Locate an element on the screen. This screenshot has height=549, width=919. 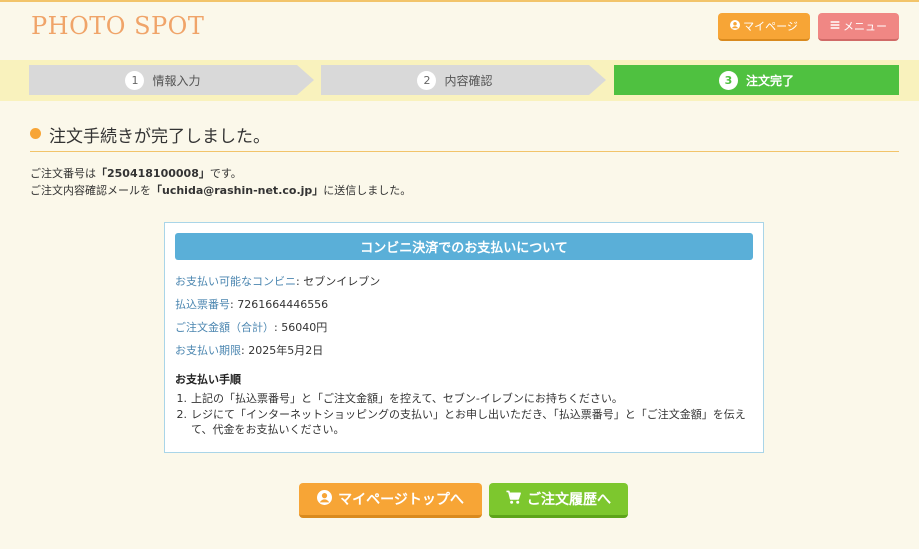
step-complete-active: 3 注文完了 is located at coordinates (756, 80).